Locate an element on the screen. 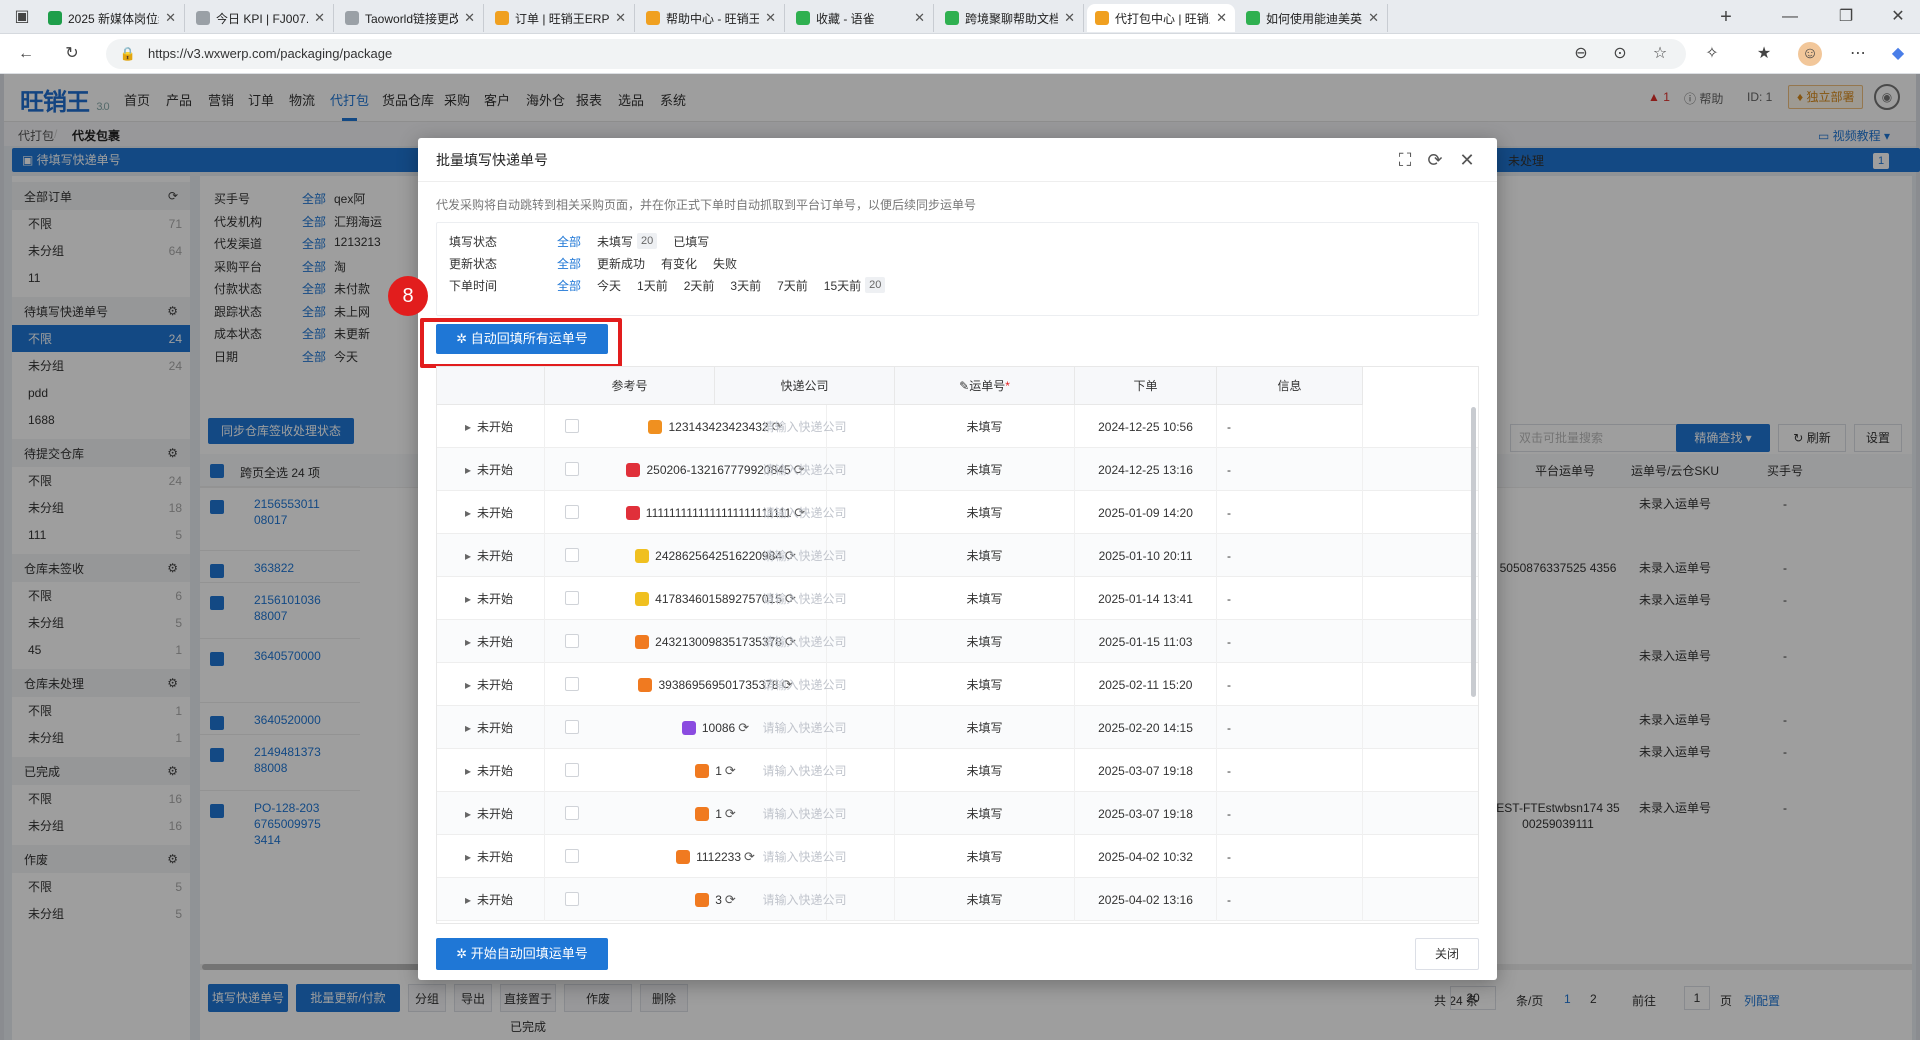  filter-option: 今天 is located at coordinates (609, 285).